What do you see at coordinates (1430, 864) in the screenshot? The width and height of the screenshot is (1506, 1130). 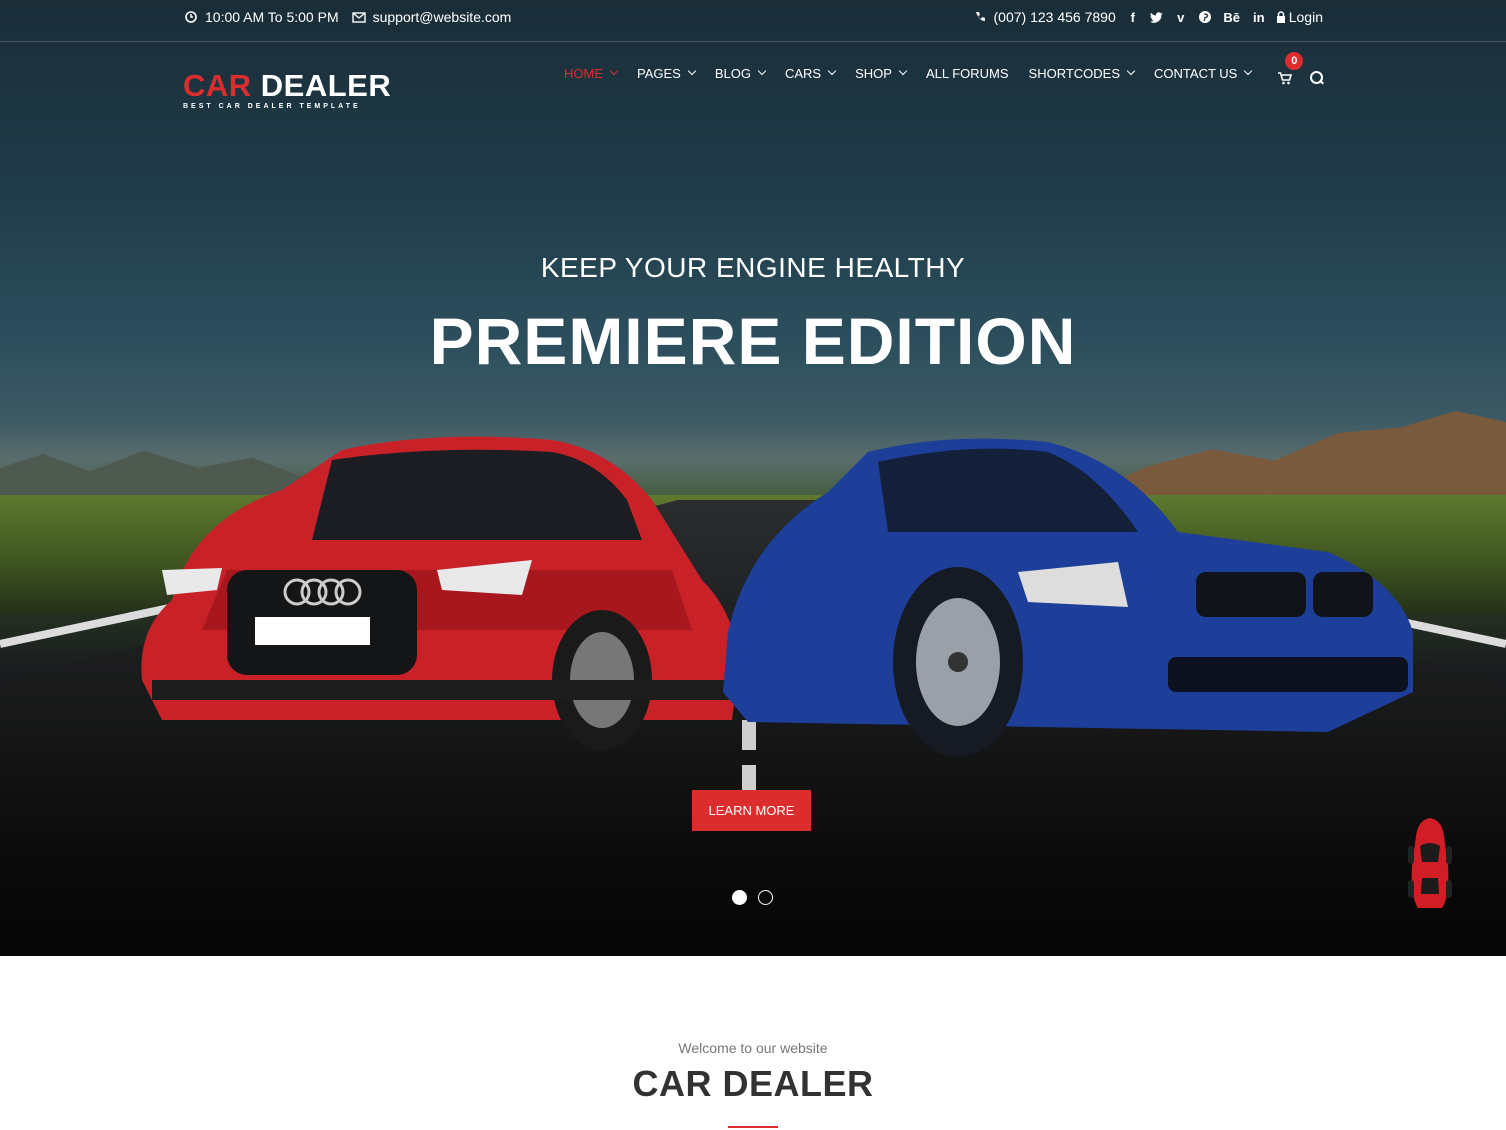 I see `back-to-top-car-icon` at bounding box center [1430, 864].